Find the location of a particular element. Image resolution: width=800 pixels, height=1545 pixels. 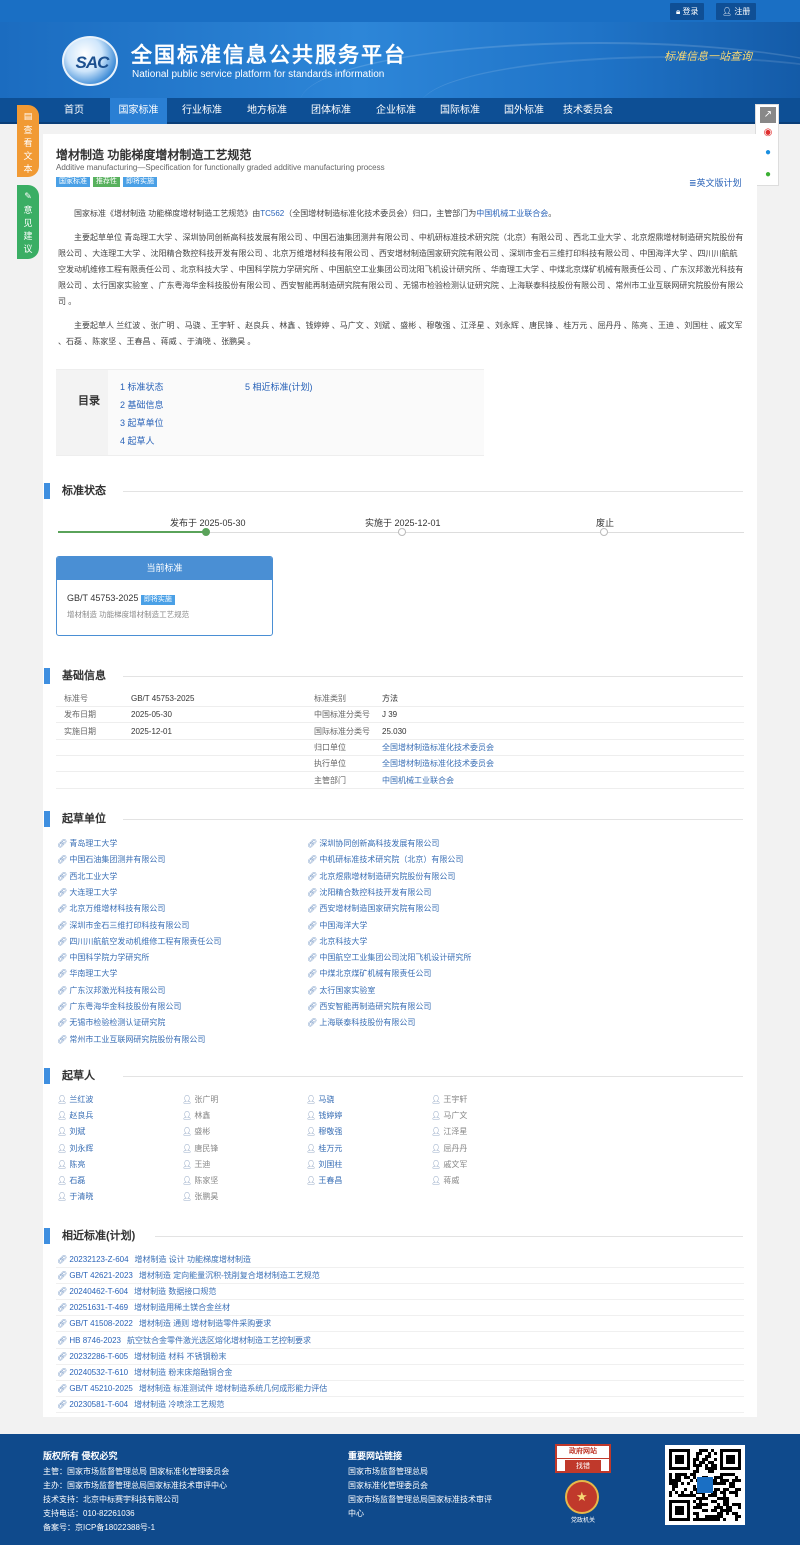

drafter-link: 👤︎ 江泽星 is located at coordinates (449, 1132).